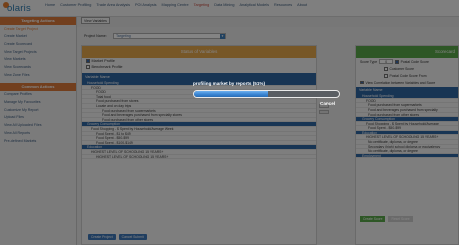  Describe the element at coordinates (229, 83) in the screenshot. I see `progress-title: profiling market by reports (51%)` at that location.